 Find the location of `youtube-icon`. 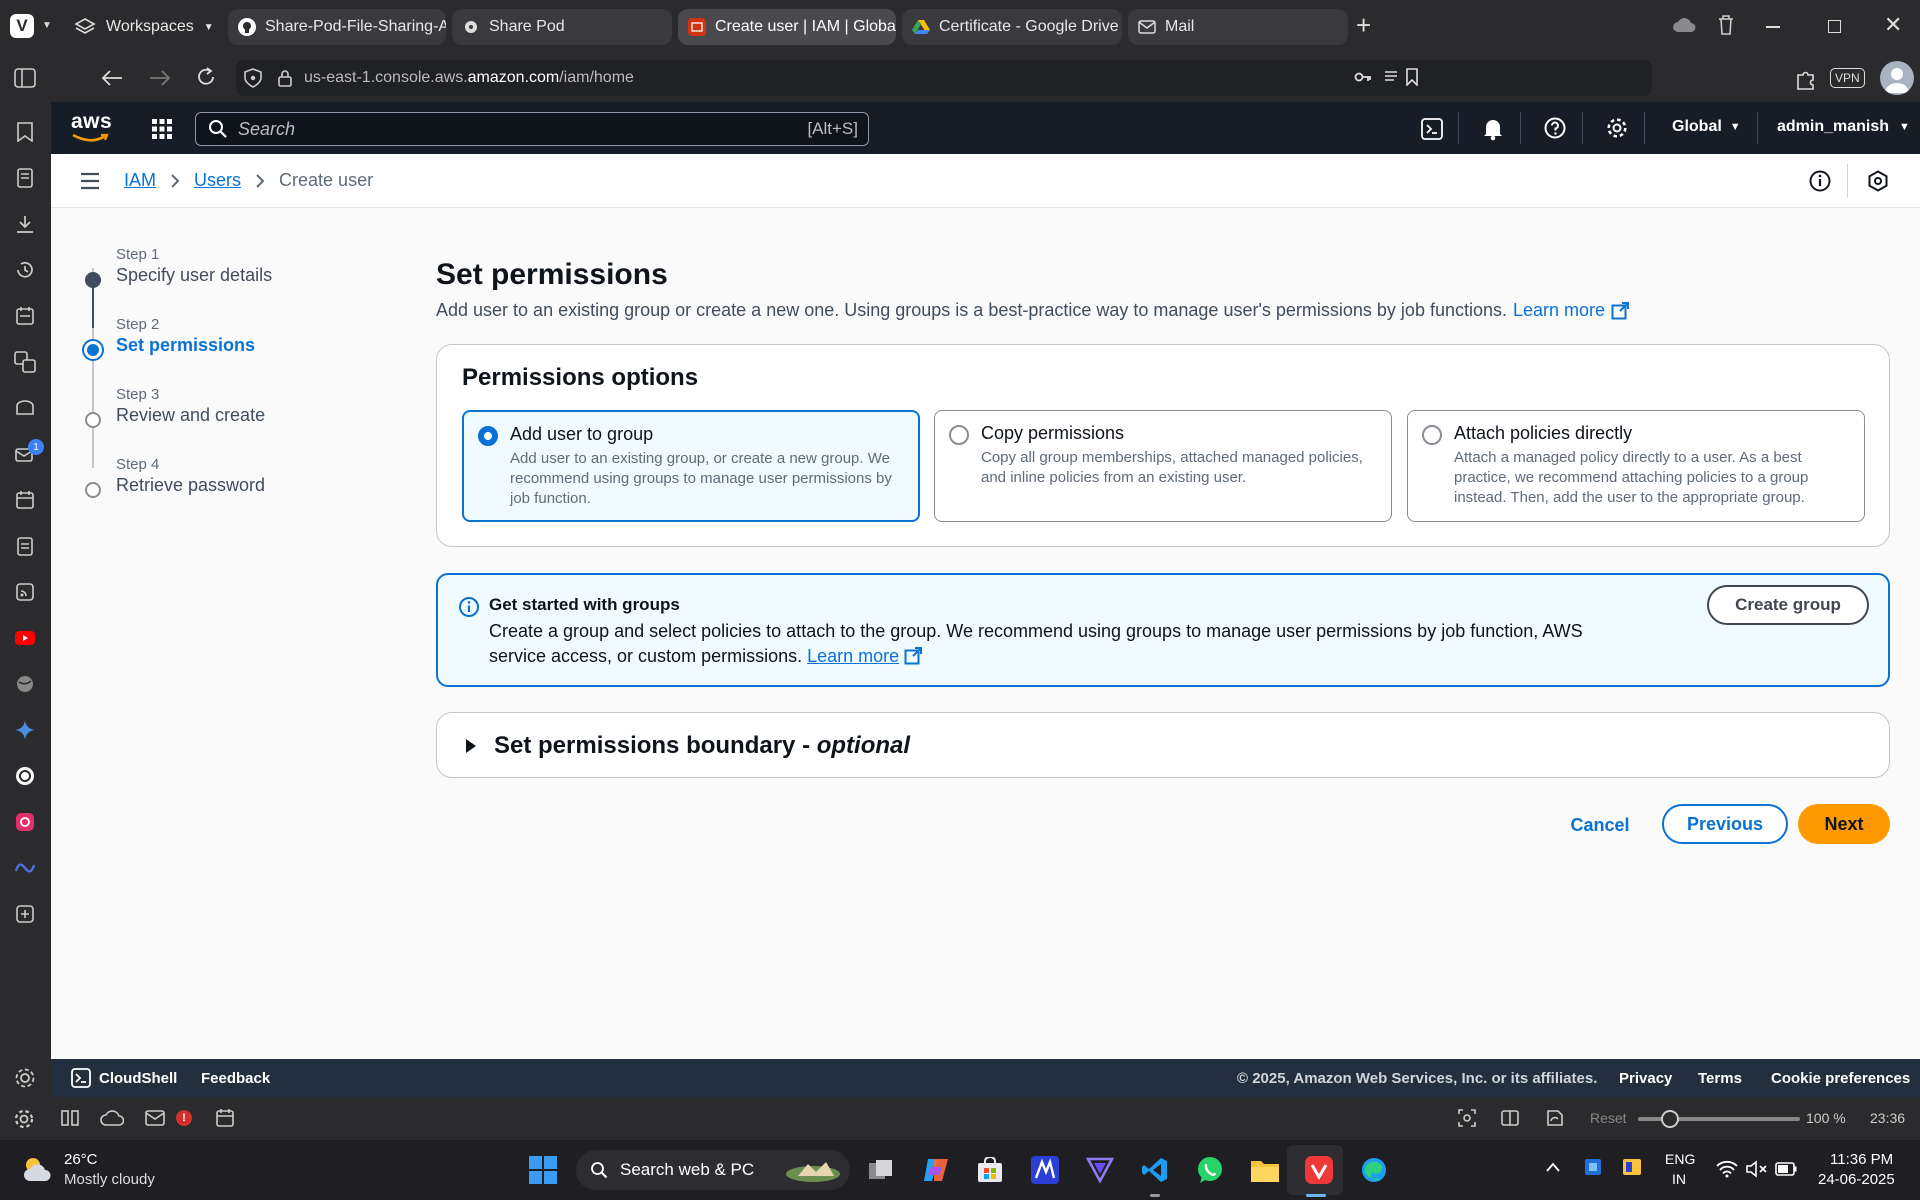

youtube-icon is located at coordinates (25, 638).